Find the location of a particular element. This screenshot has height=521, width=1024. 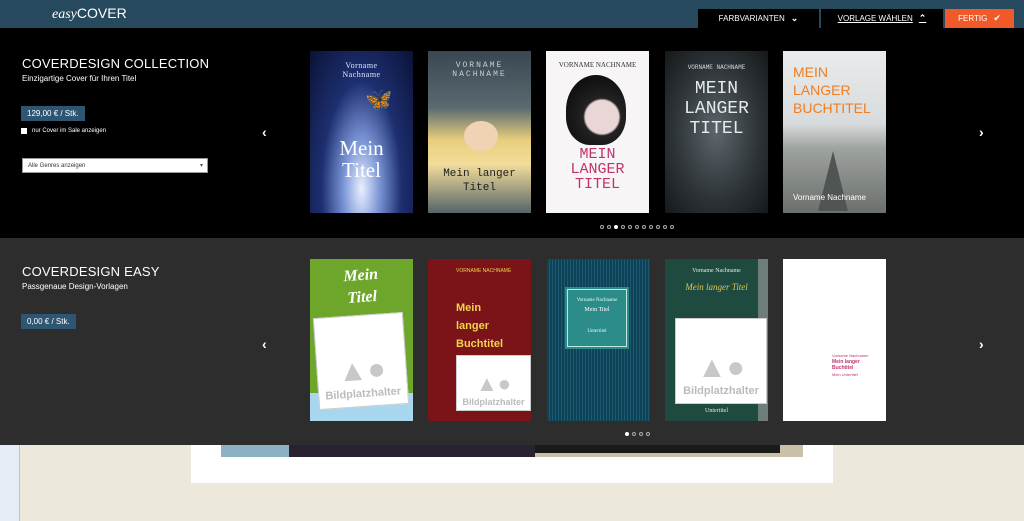

collection-cover-3: VORNAME NACHNAME MEIN LANGER TITEL is located at coordinates (597, 132).